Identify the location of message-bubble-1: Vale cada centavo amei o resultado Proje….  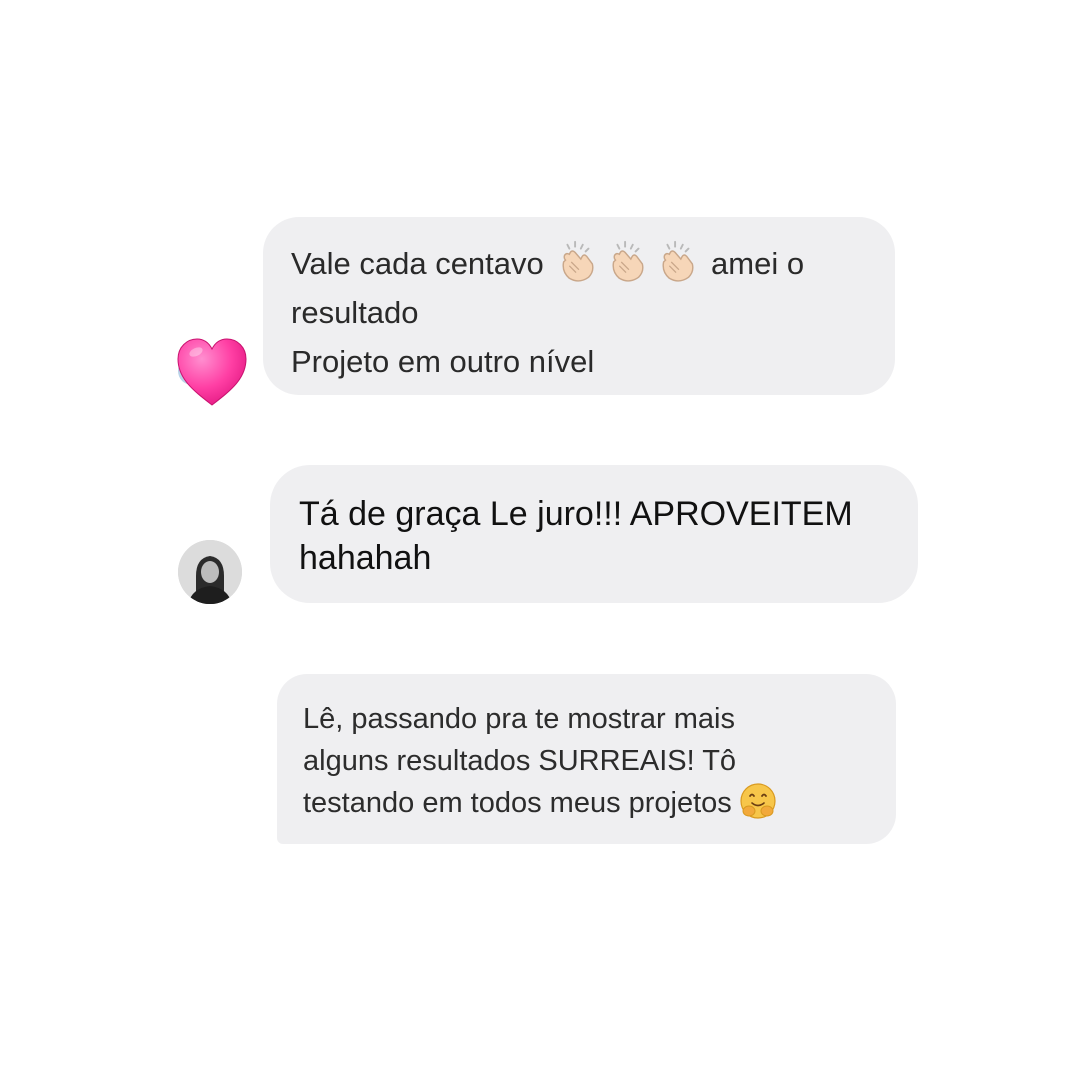
(579, 306).